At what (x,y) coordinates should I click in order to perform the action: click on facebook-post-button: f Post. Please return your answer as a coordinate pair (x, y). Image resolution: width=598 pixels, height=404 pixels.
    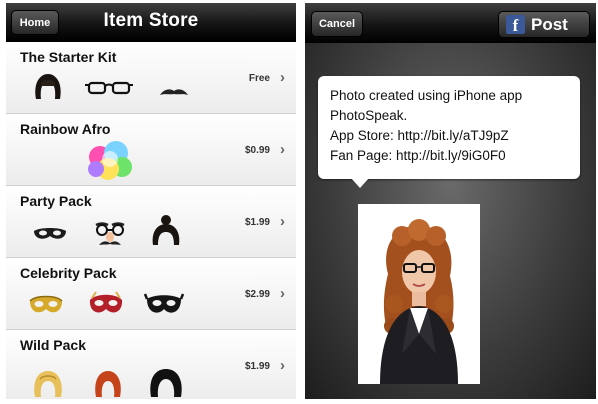
    Looking at the image, I should click on (544, 24).